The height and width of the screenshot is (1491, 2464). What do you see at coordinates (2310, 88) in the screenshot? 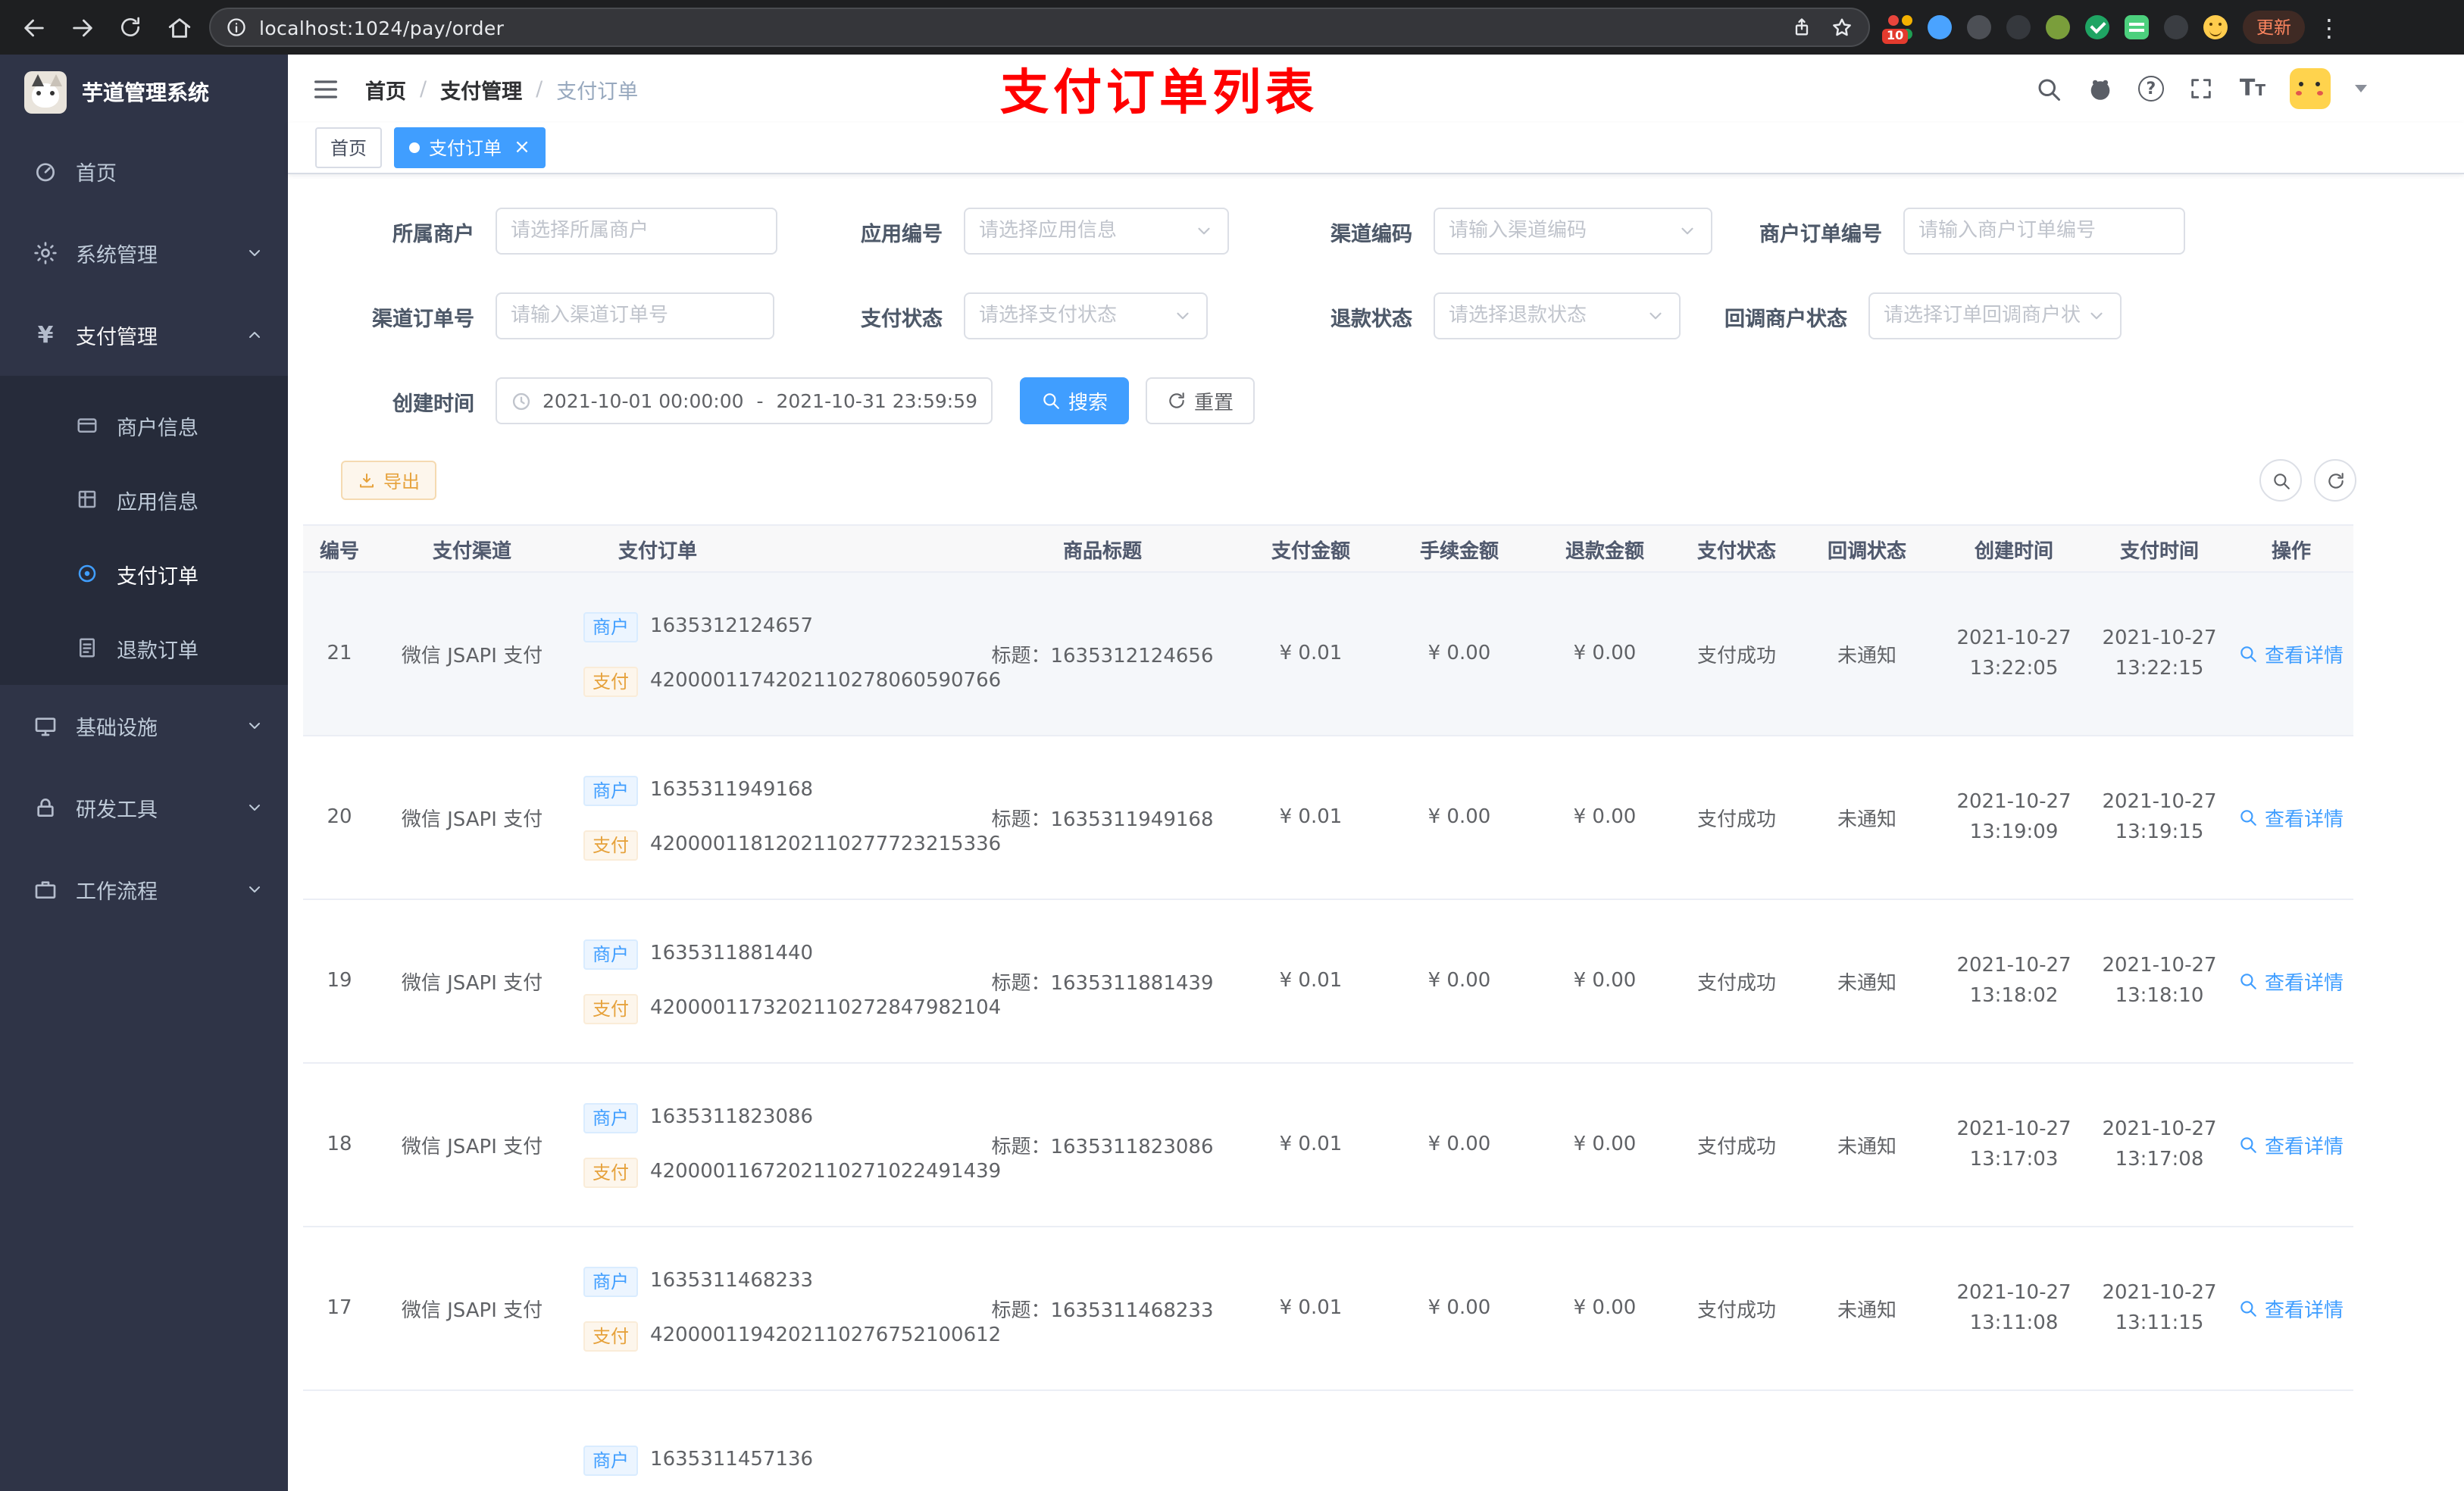
I see `user-avatar` at bounding box center [2310, 88].